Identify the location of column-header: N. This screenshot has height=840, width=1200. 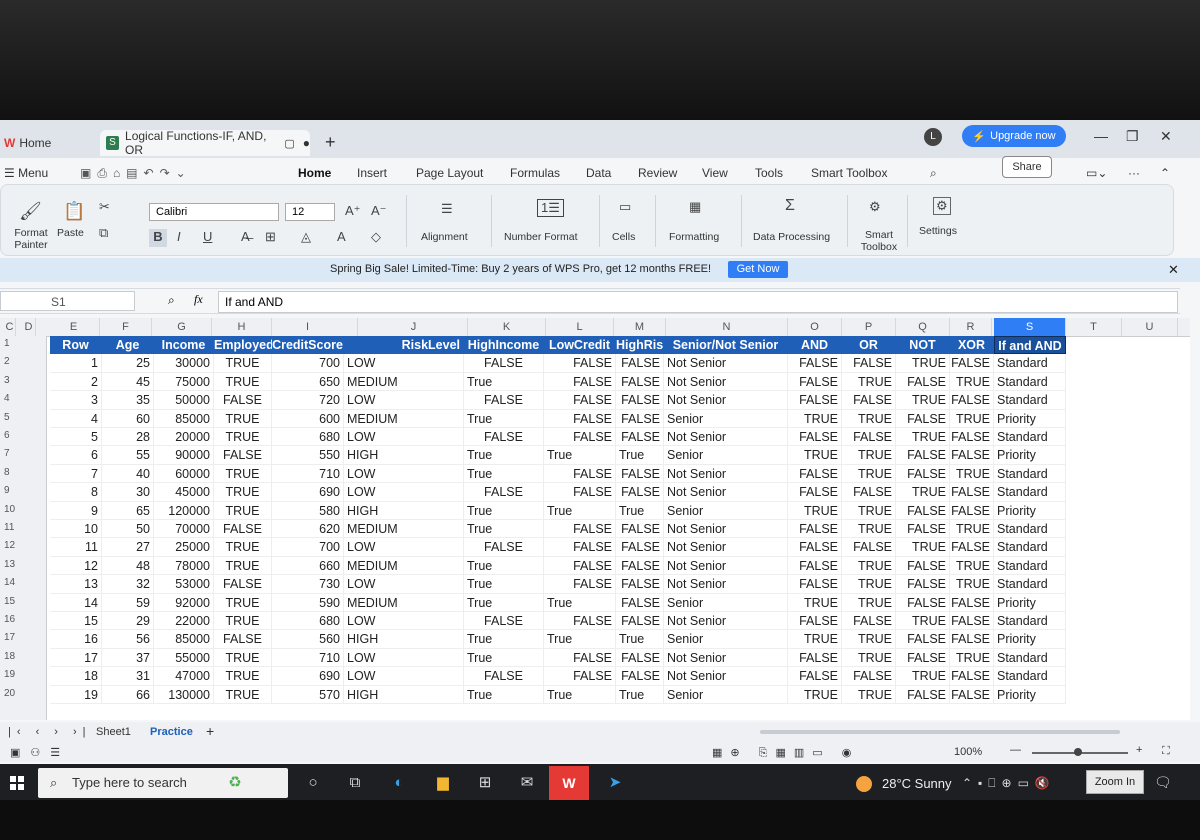
(727, 327).